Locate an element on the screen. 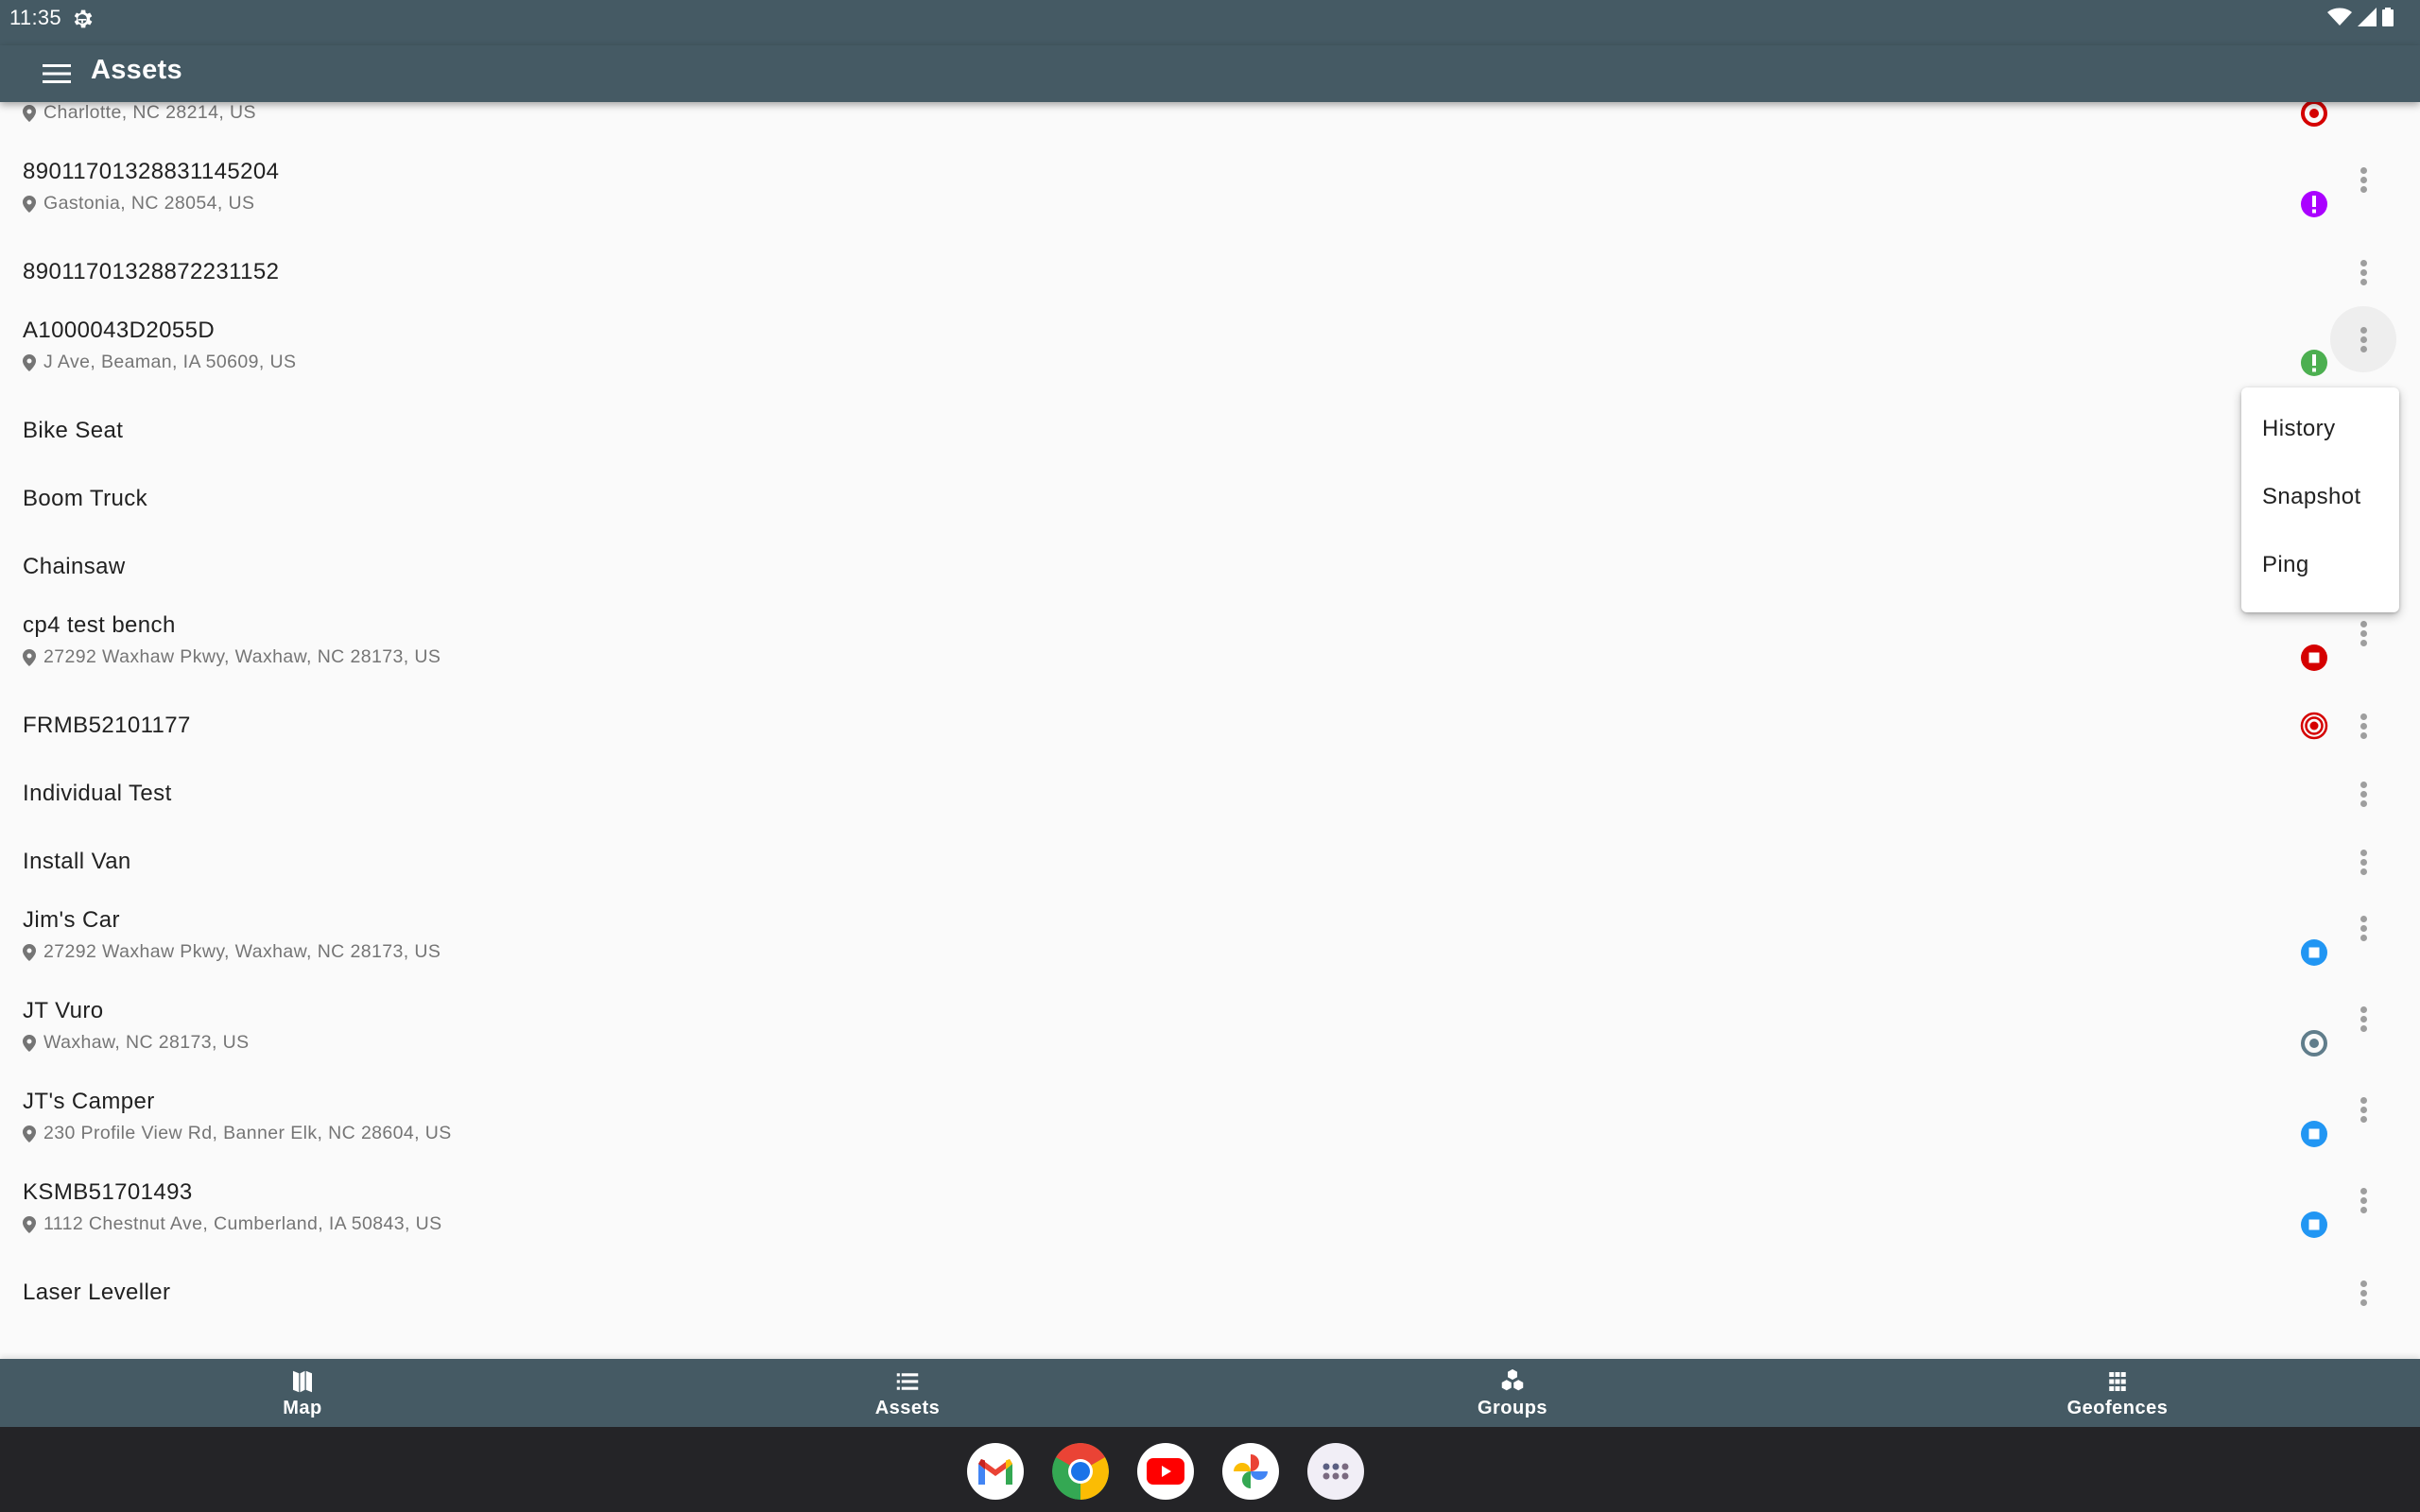 This screenshot has width=2420, height=1512. status-time: 11:35 is located at coordinates (35, 17).